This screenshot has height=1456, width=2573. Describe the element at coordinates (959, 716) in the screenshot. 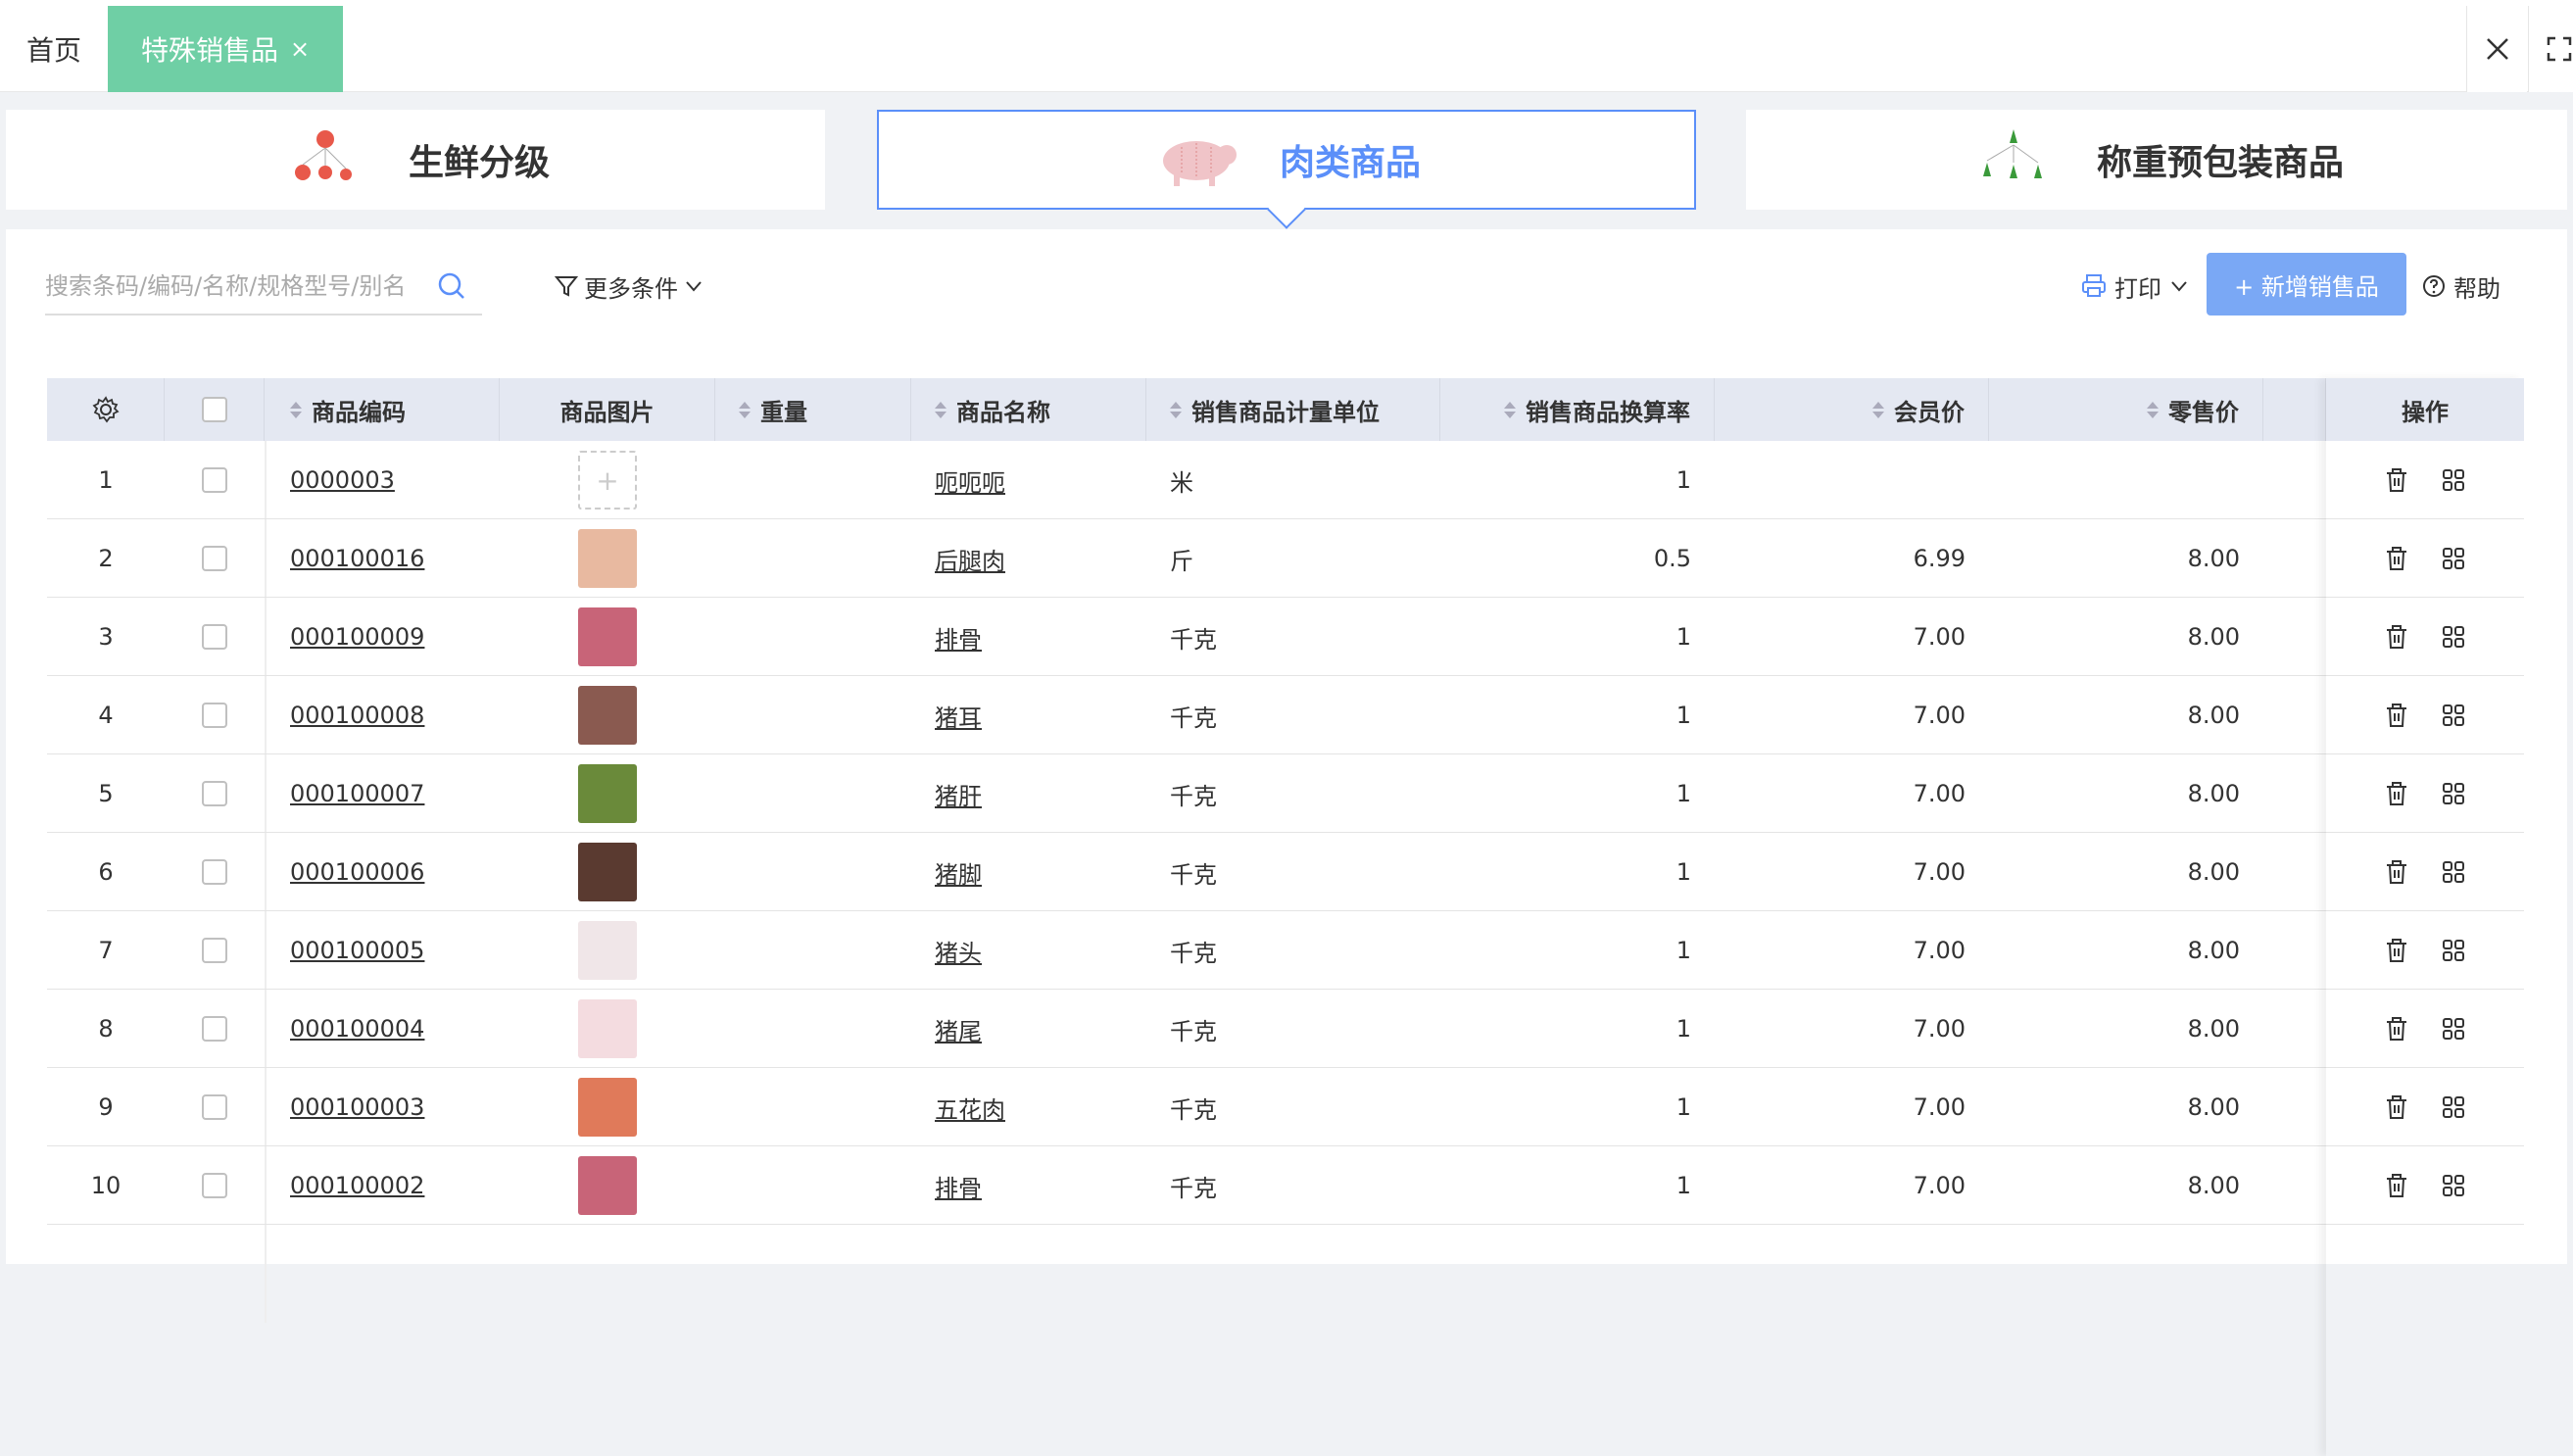

I see `product-name-link: 猪耳` at that location.